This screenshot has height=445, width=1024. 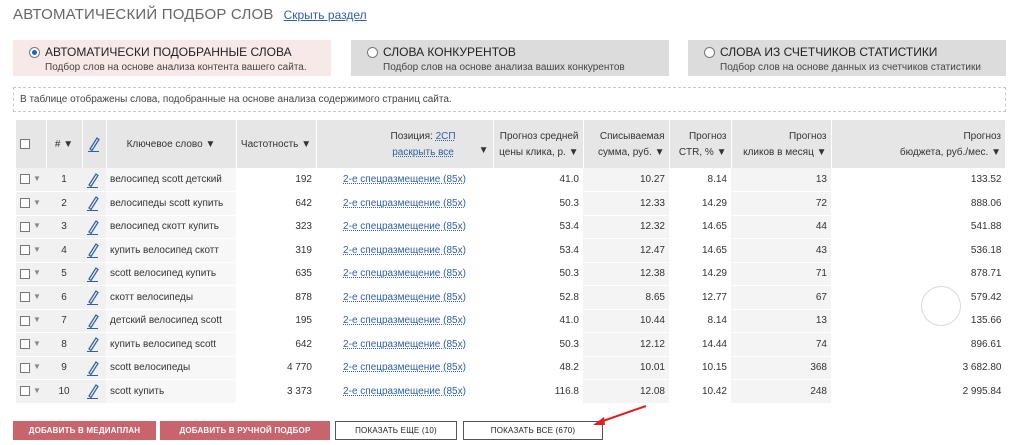 What do you see at coordinates (941, 306) in the screenshot?
I see `scroll-to-top-button` at bounding box center [941, 306].